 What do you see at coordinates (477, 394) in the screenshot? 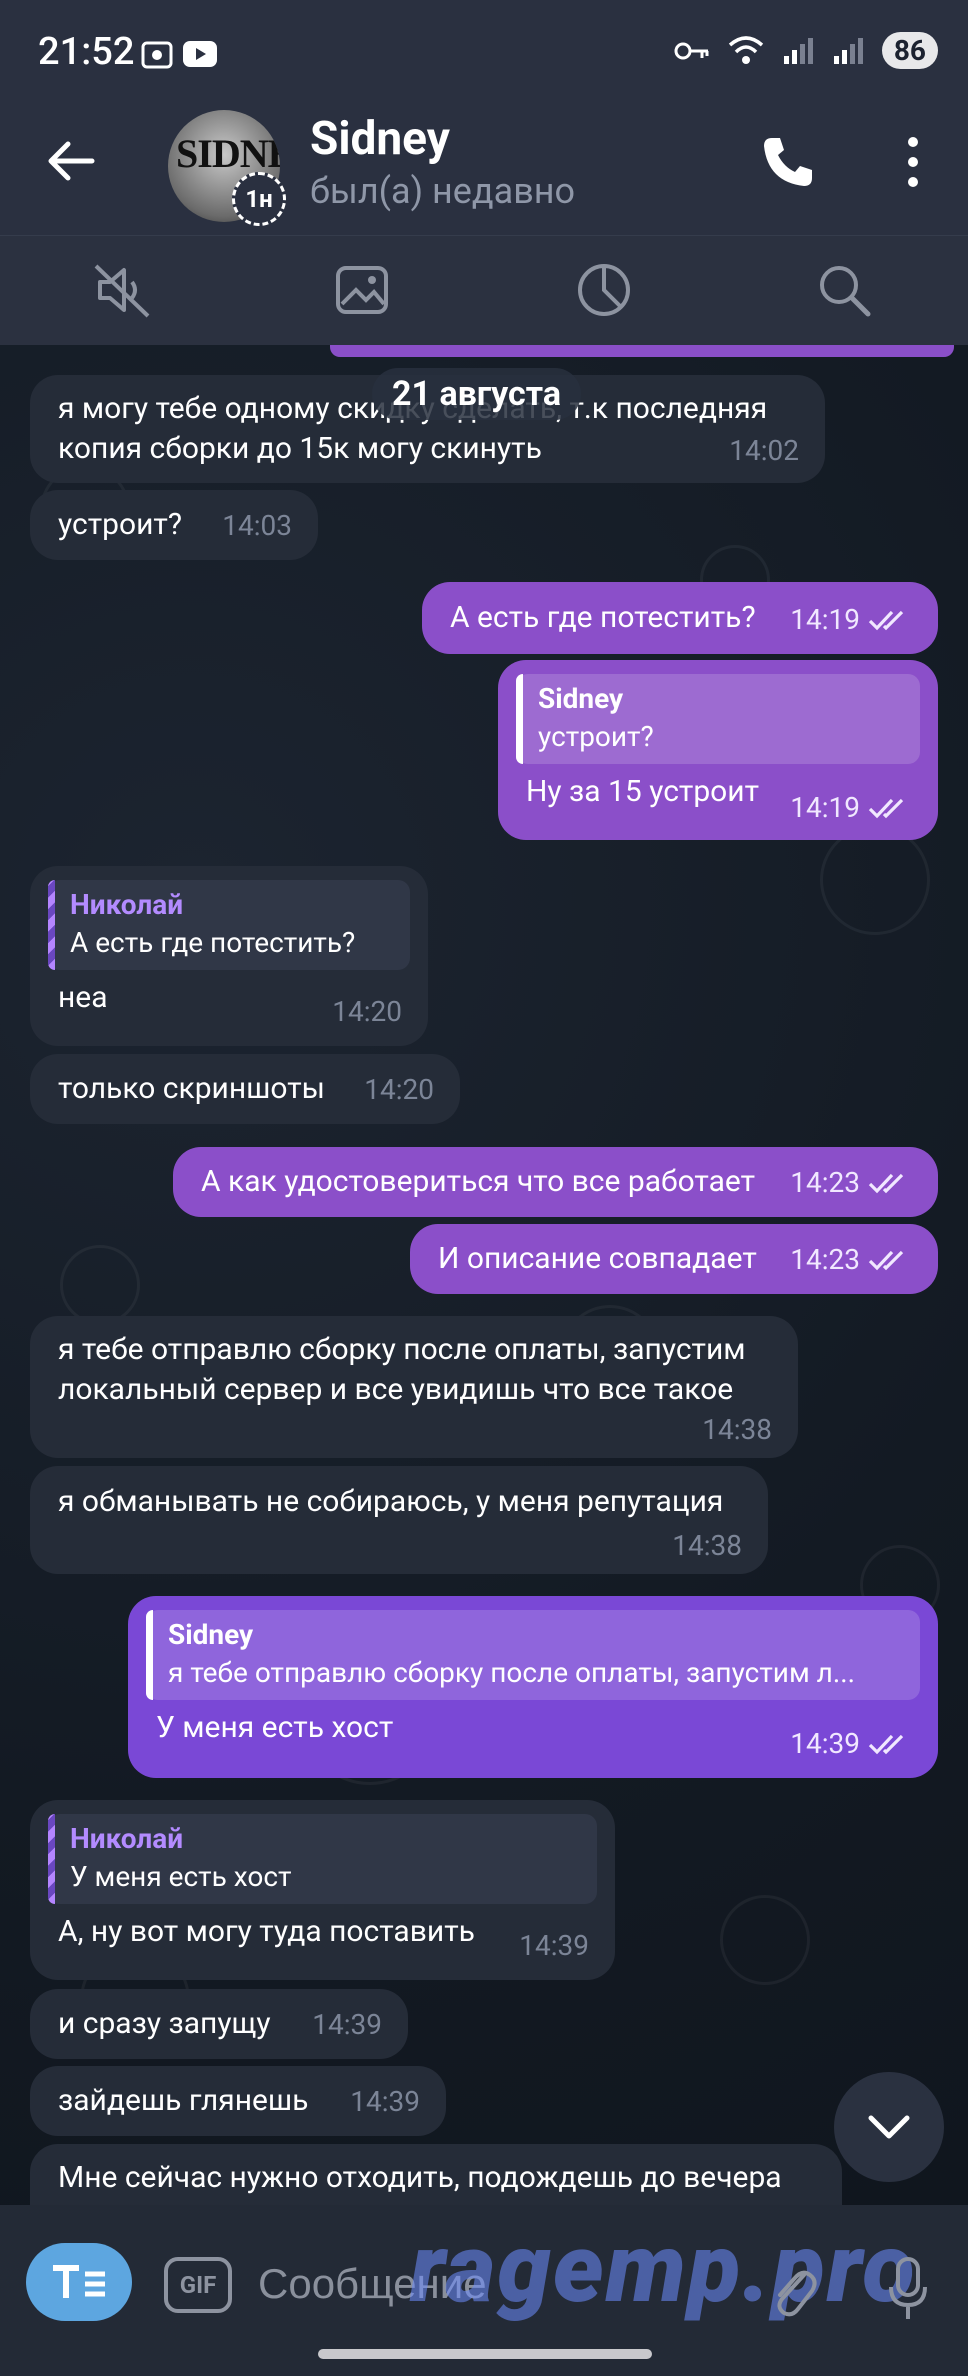
I see `date-separator: 21 августа` at bounding box center [477, 394].